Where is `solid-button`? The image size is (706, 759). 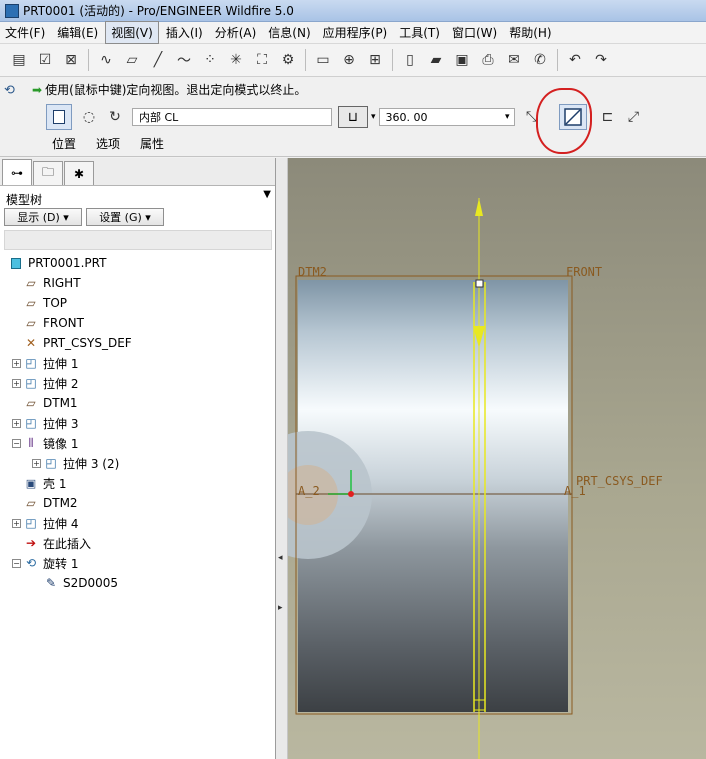 solid-button is located at coordinates (59, 117).